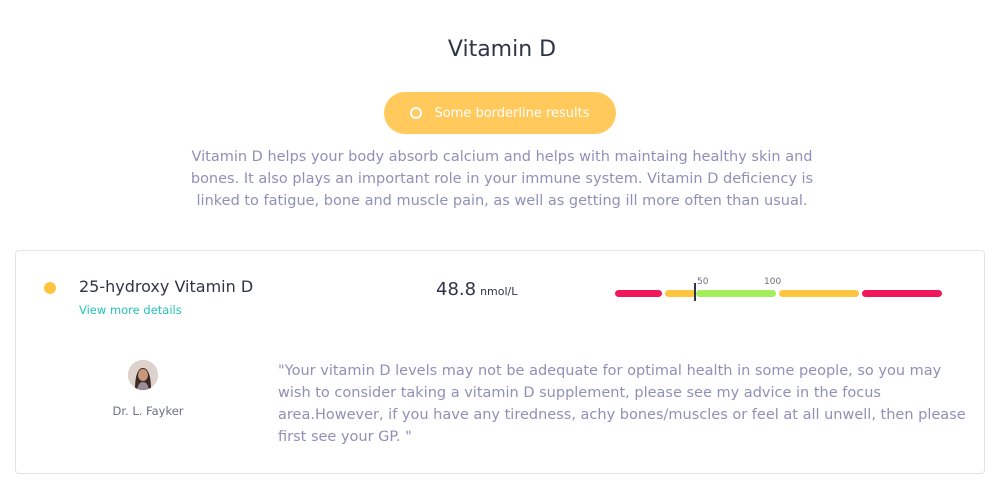  What do you see at coordinates (50, 288) in the screenshot?
I see `status-dot-icon` at bounding box center [50, 288].